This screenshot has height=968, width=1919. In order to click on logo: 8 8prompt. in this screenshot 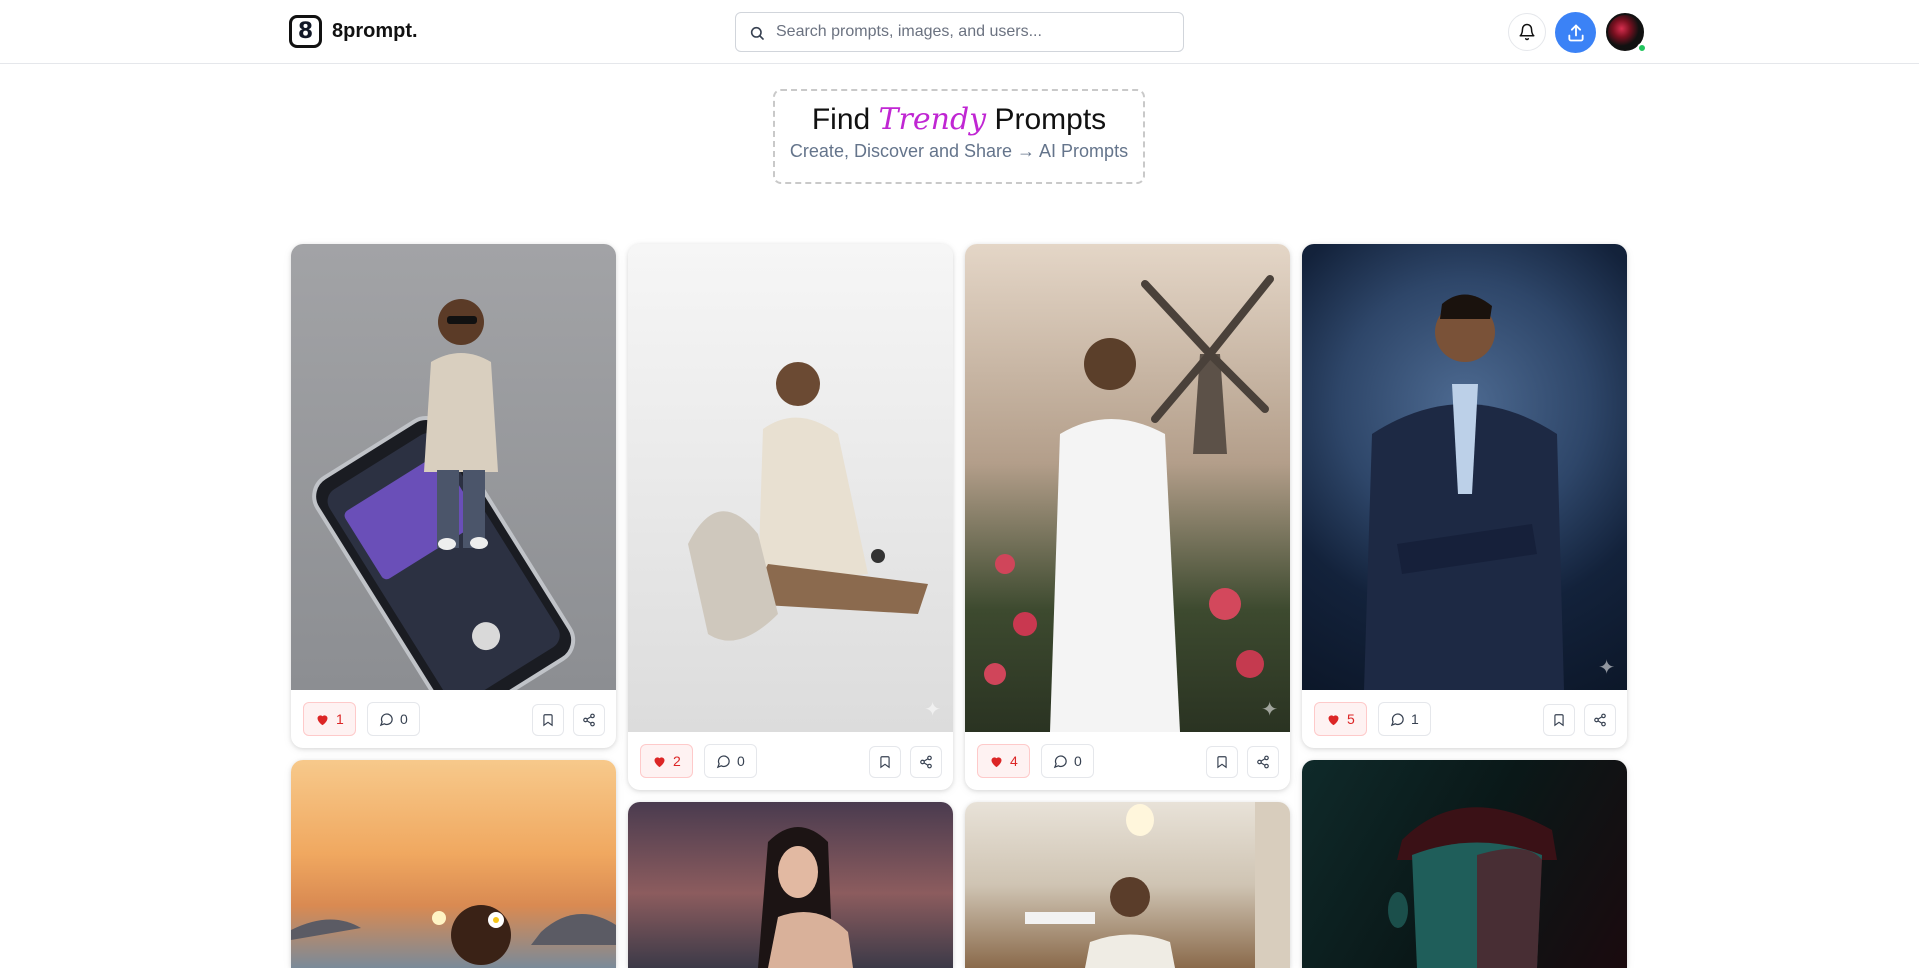, I will do `click(353, 31)`.